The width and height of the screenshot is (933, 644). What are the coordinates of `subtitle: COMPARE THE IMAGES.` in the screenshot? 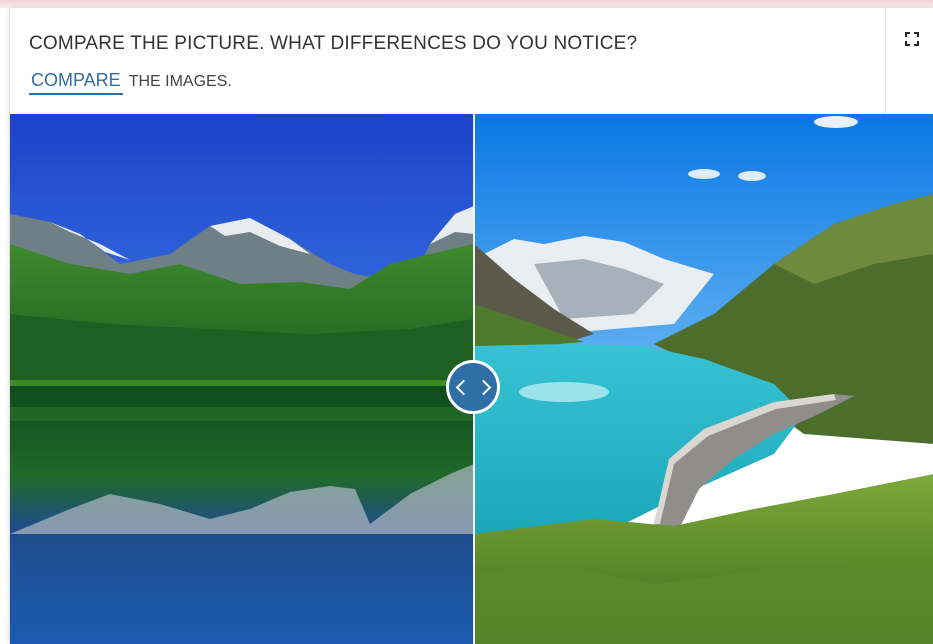 It's located at (130, 82).